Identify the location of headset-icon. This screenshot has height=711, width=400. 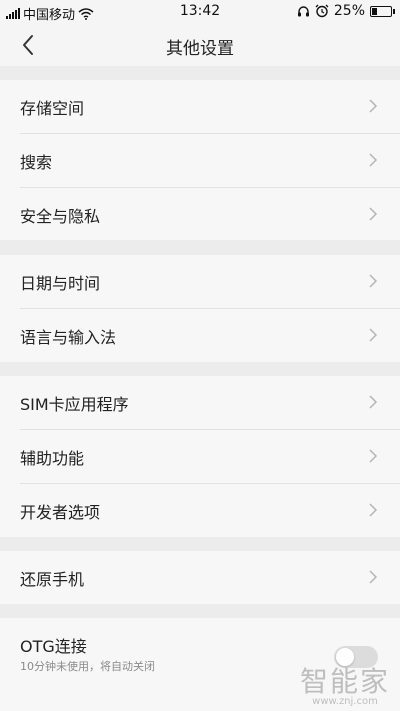
(303, 10).